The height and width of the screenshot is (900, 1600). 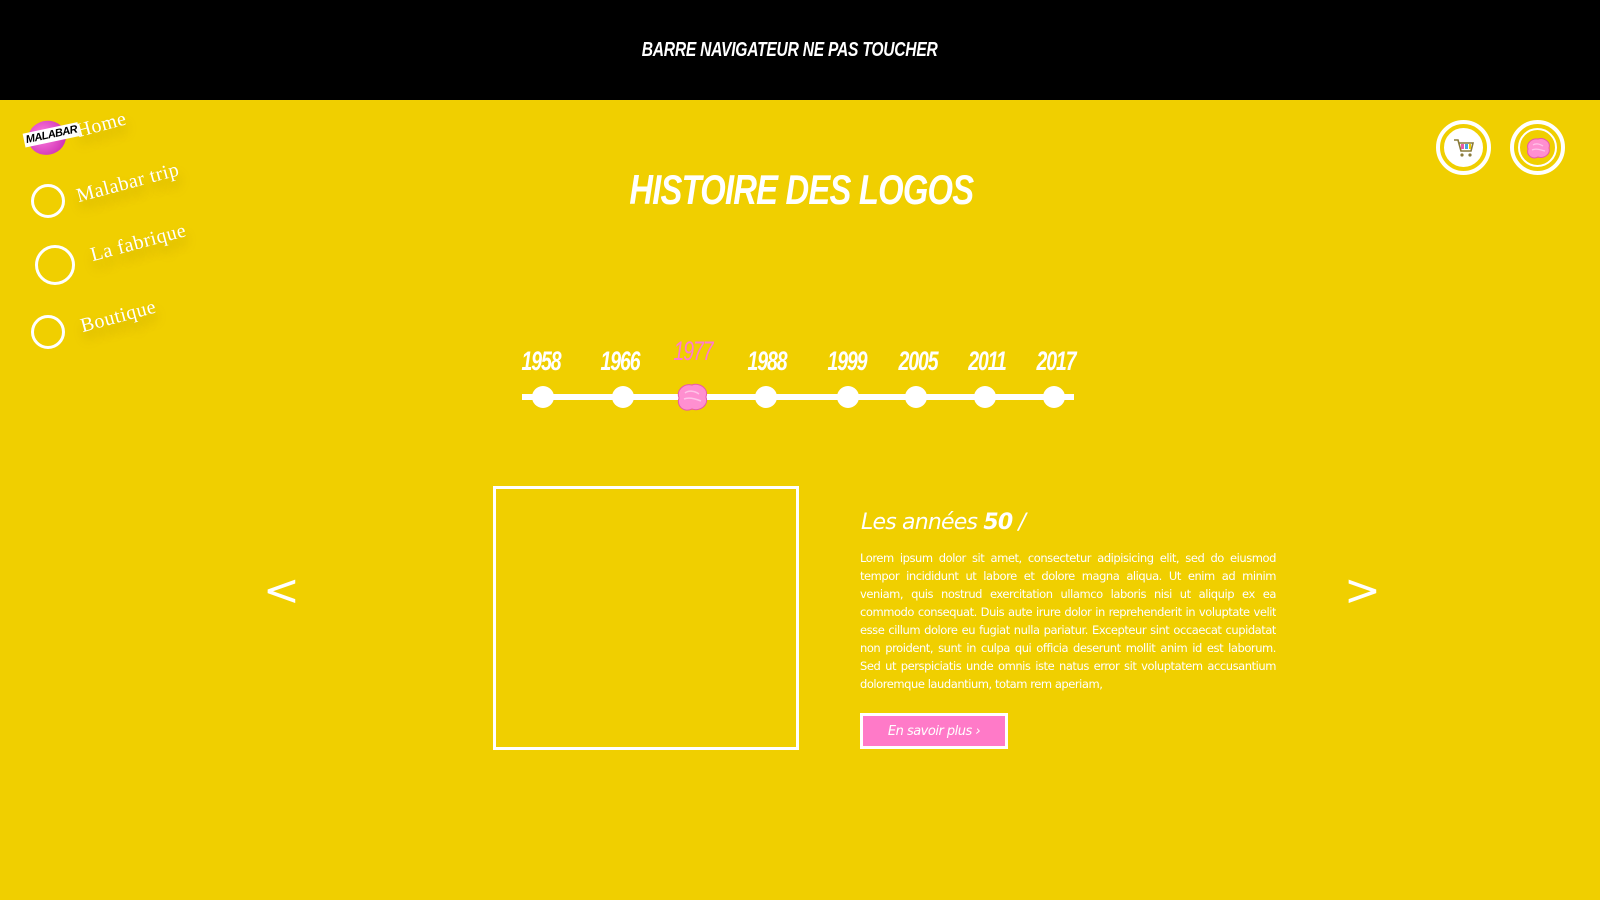 I want to click on malabar-logo-icon: MALABAR, so click(x=51, y=138).